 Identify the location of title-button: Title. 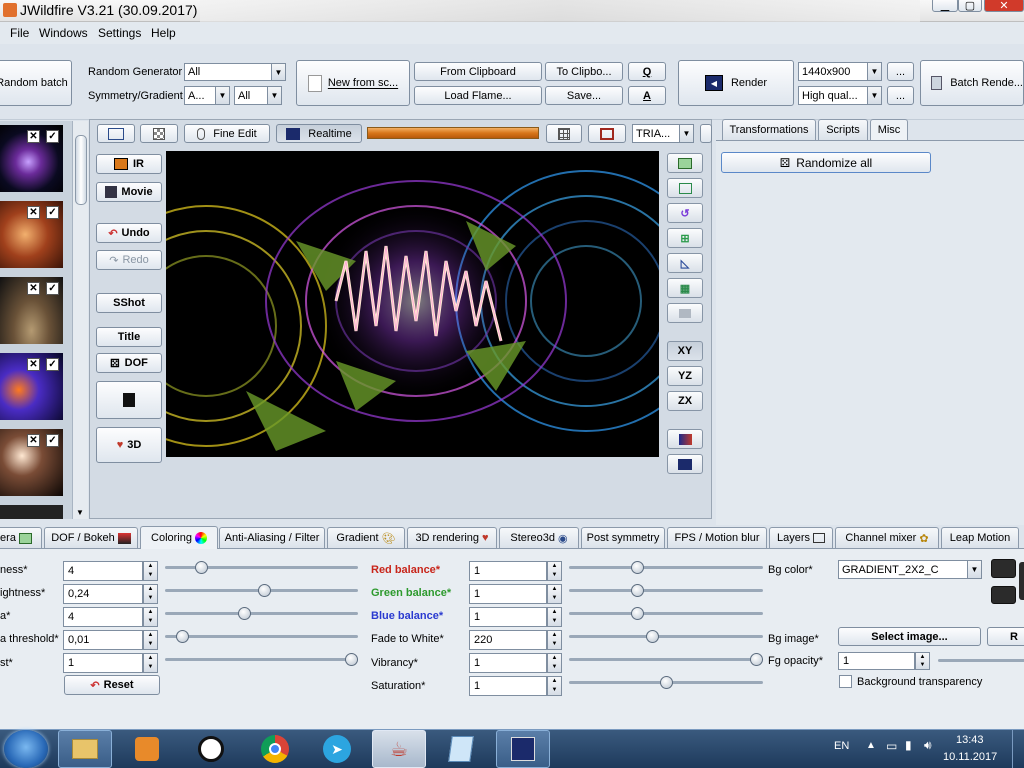
(129, 337).